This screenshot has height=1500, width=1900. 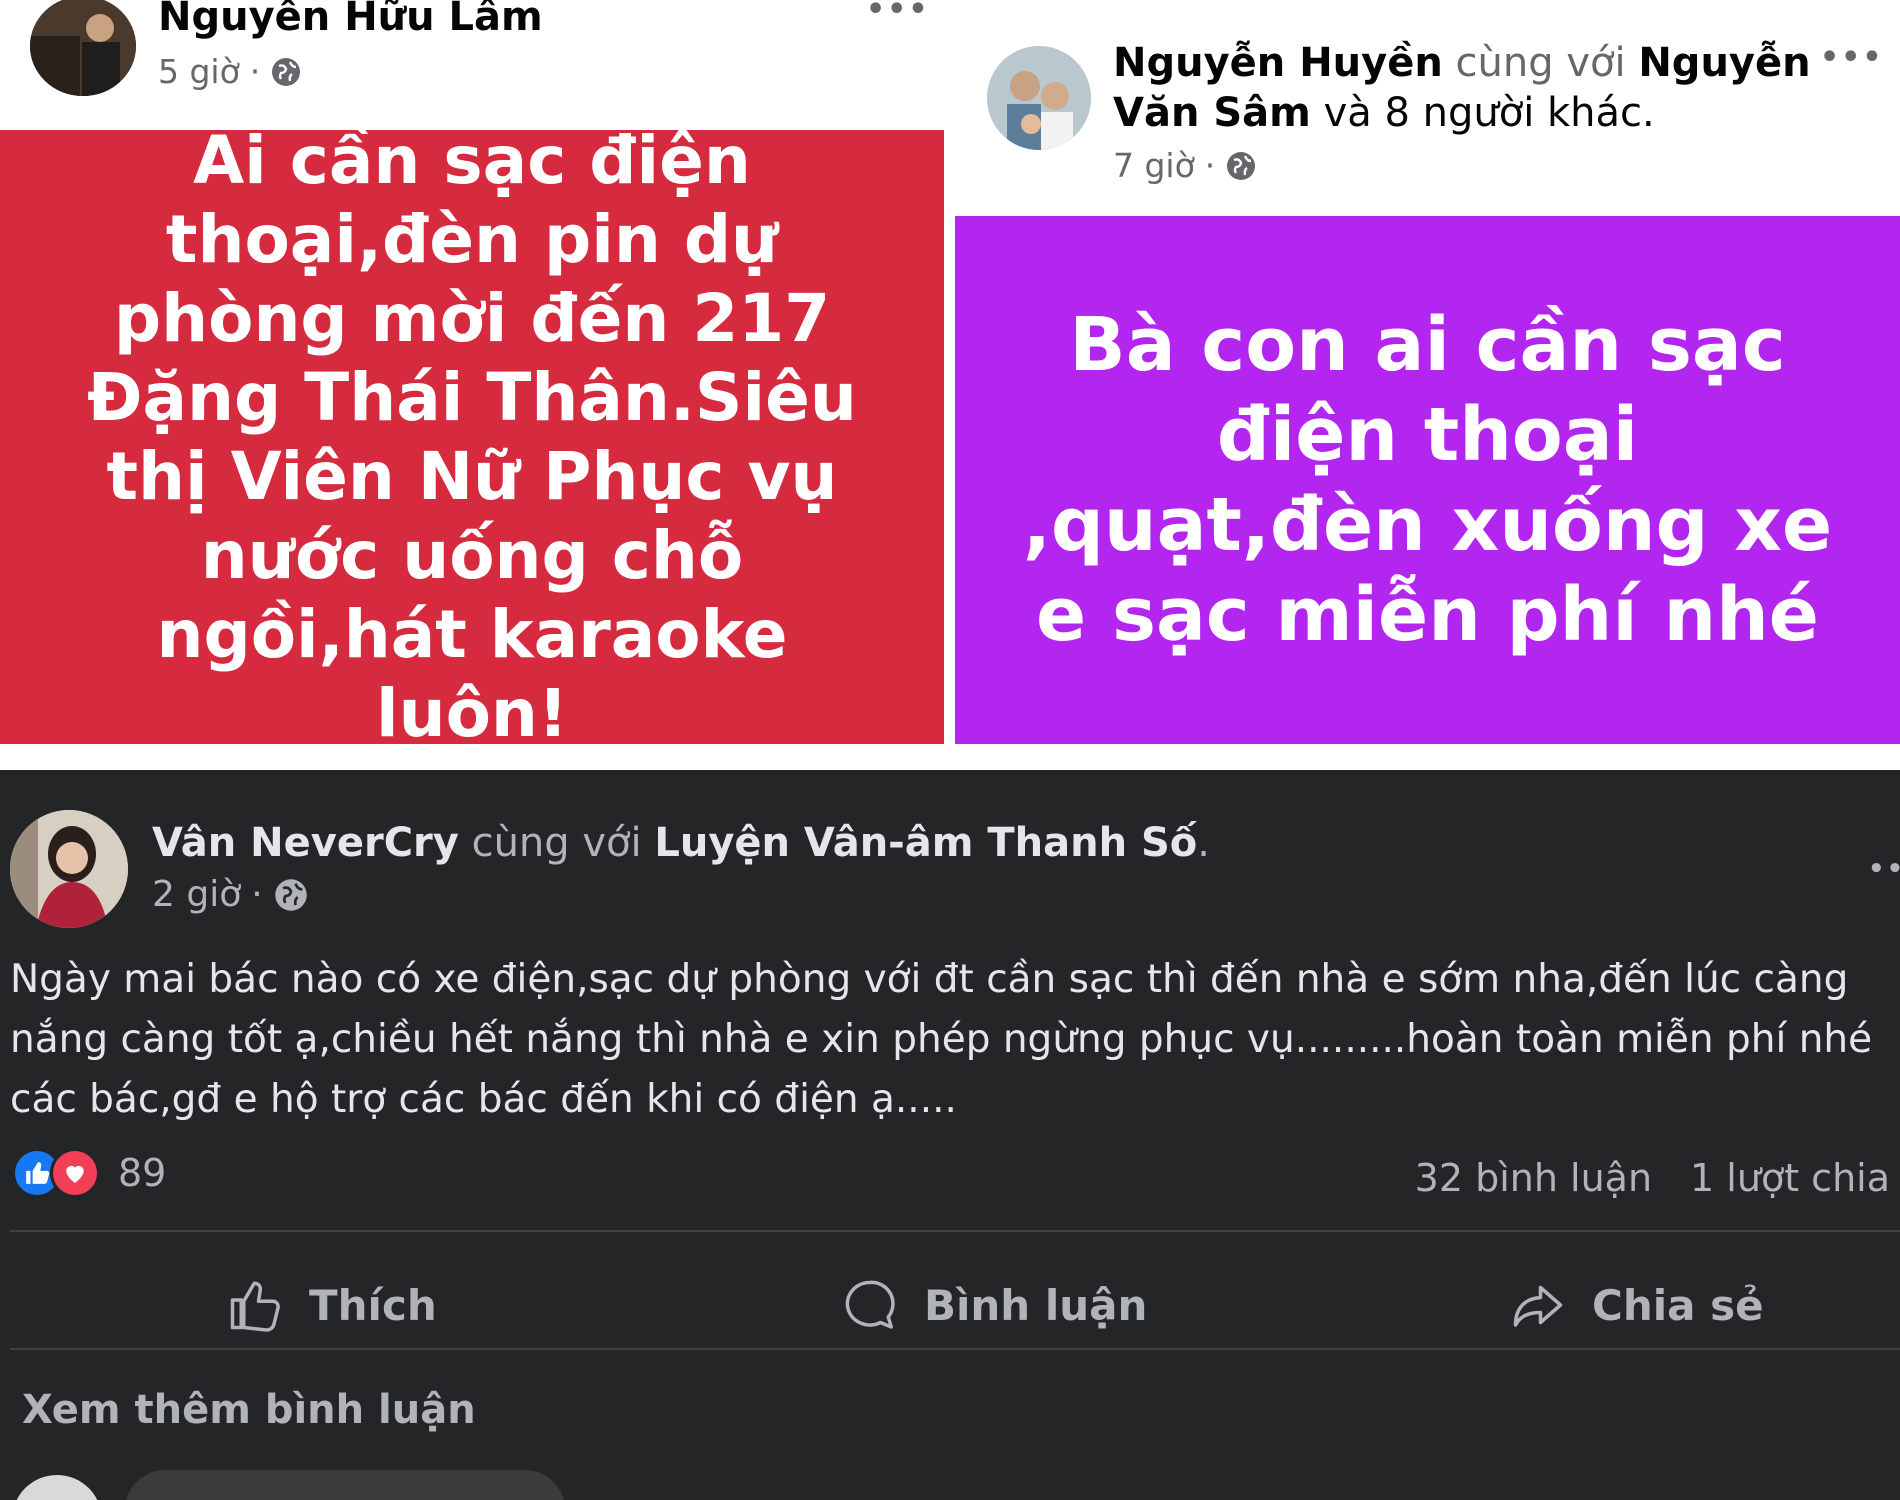 I want to click on heart-icon, so click(x=75, y=1174).